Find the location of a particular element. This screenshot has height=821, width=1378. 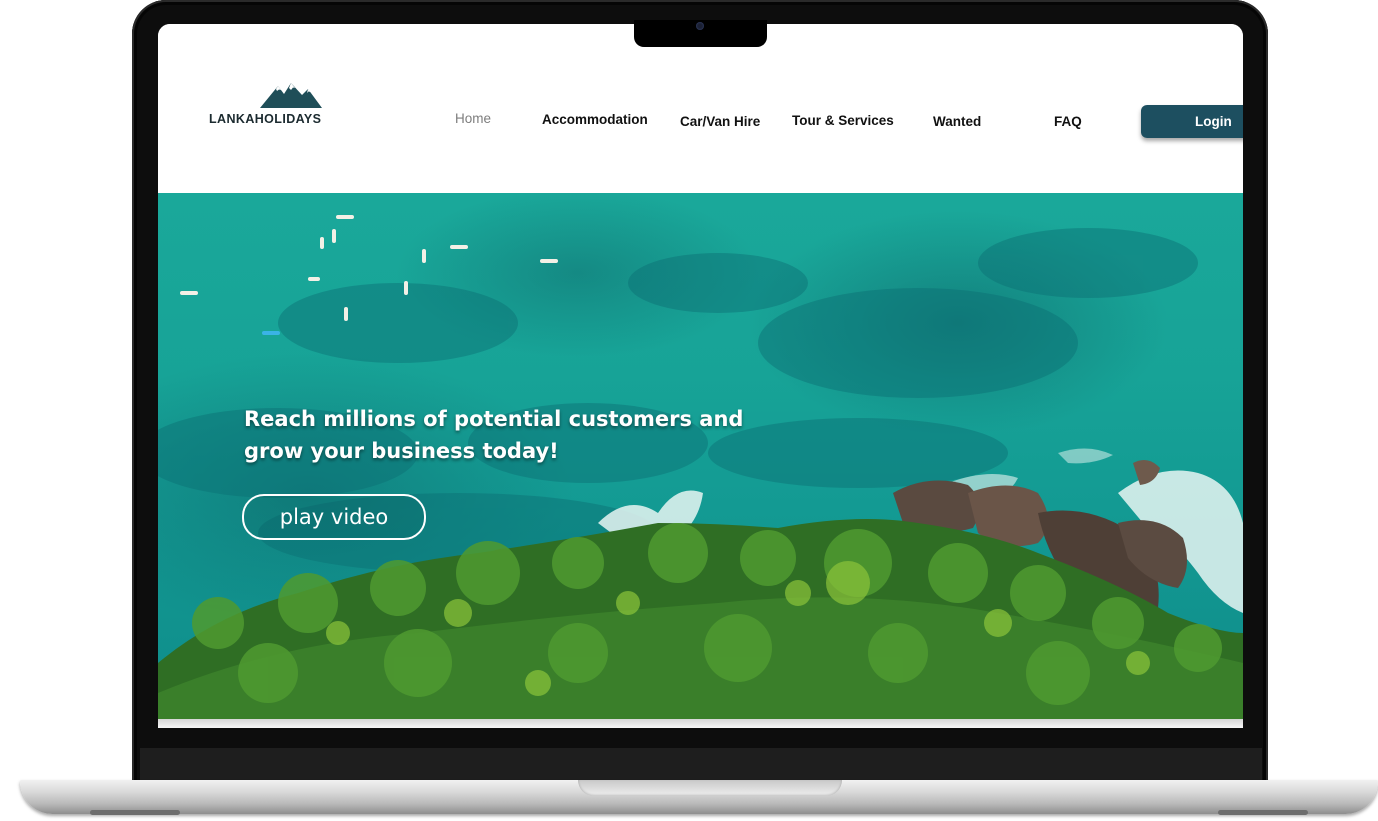

nav-wanted: Wanted is located at coordinates (957, 121).